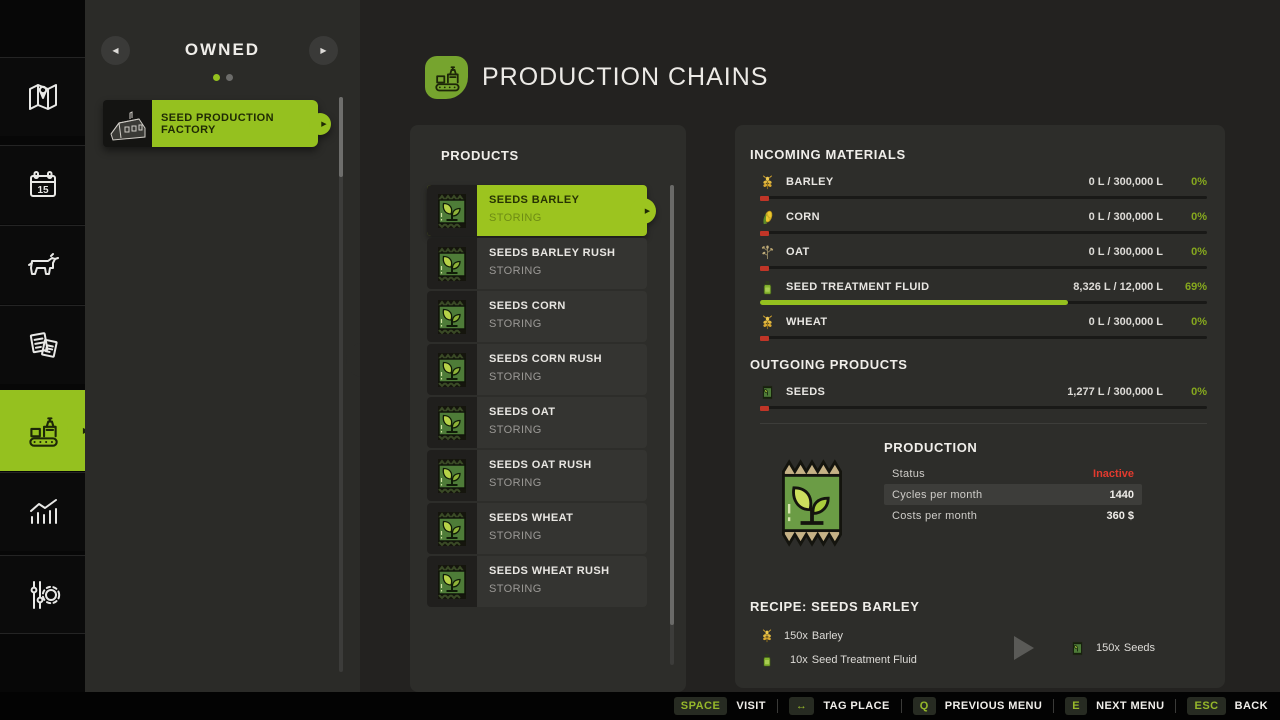 The width and height of the screenshot is (1280, 720). I want to click on recipe-input-seed-treatment-fluid: 10x Seed Treatment Fluid, so click(875, 660).